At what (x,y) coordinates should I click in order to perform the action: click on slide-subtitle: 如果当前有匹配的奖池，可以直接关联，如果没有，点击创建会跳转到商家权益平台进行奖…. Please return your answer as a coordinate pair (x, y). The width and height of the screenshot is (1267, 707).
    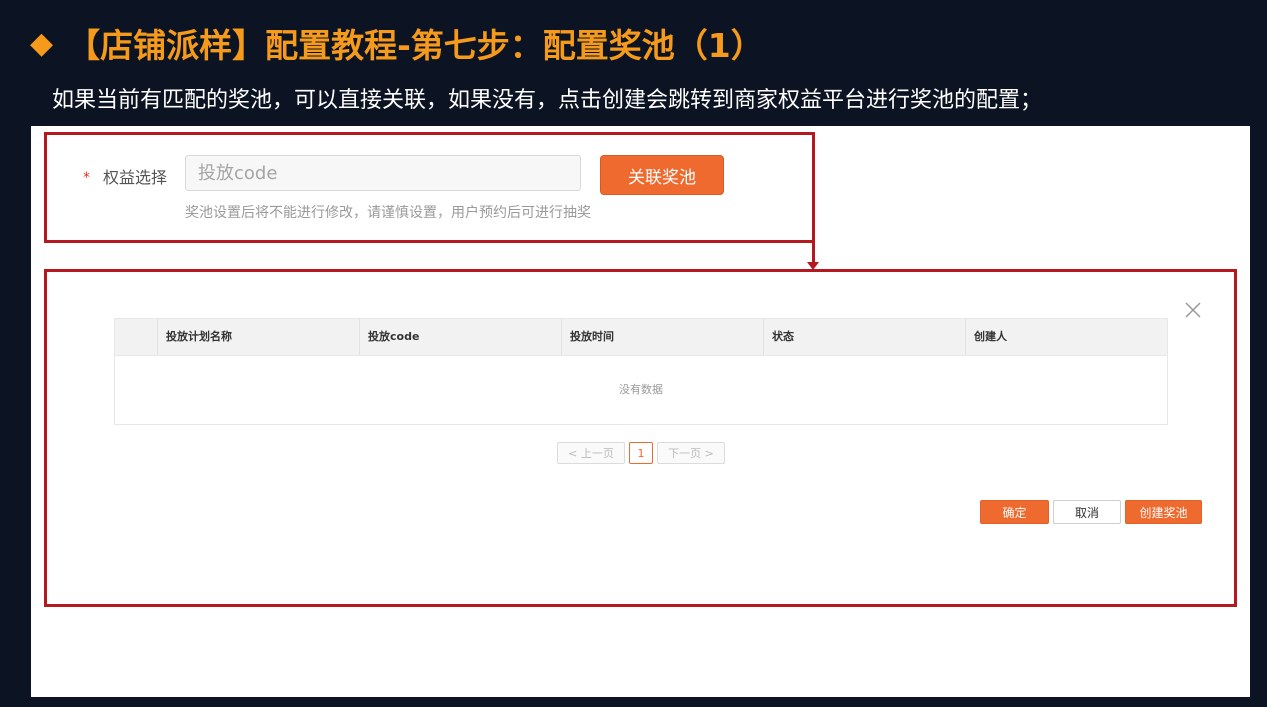
    Looking at the image, I should click on (547, 100).